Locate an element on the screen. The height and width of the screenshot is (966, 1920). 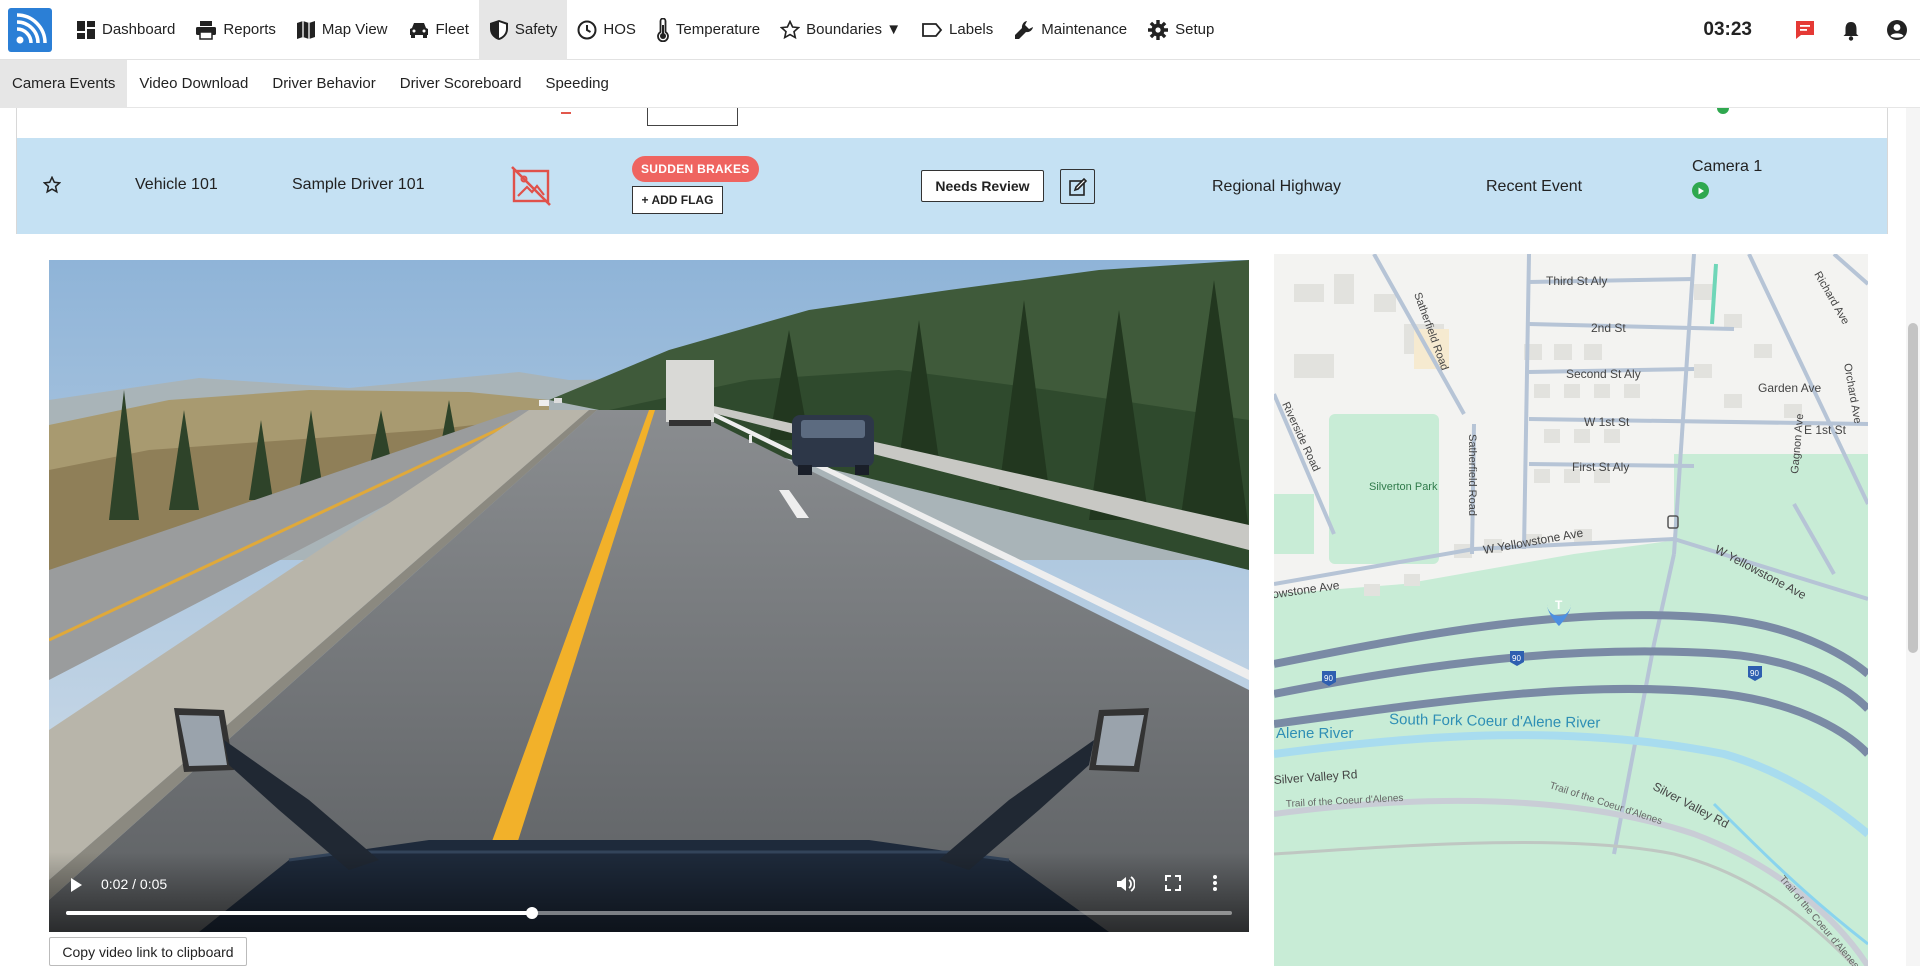
nav-boundaries: Boundaries ▼ is located at coordinates (840, 30).